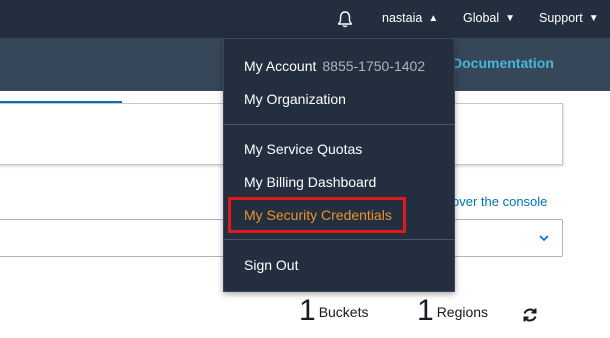 The height and width of the screenshot is (338, 610). What do you see at coordinates (499, 201) in the screenshot?
I see `console-tour-link: over the console` at bounding box center [499, 201].